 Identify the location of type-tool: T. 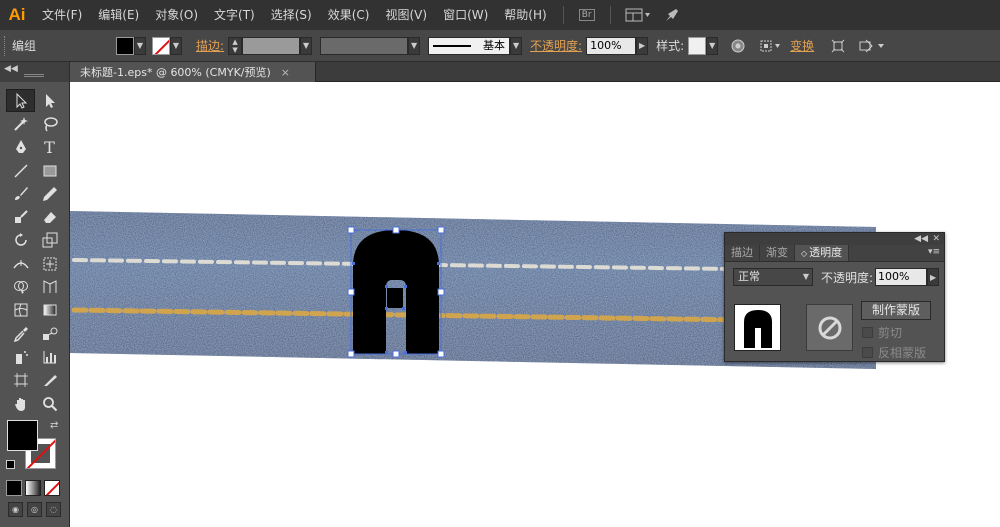
(49, 147).